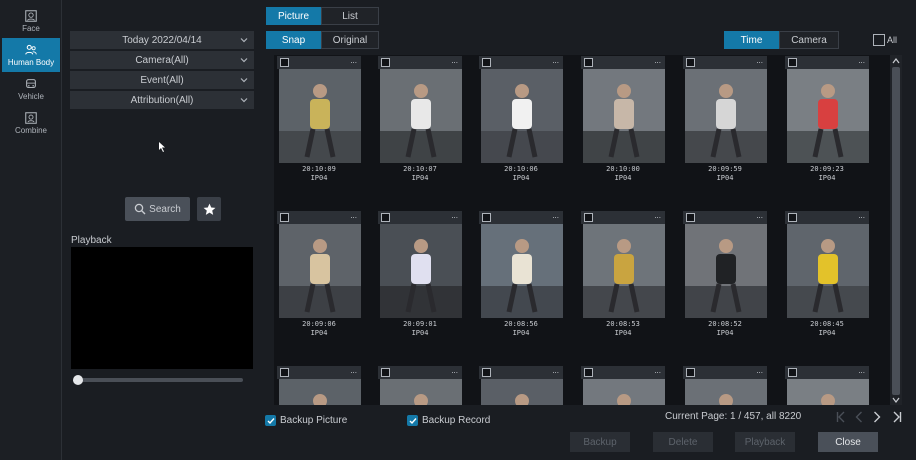 This screenshot has height=460, width=916. Describe the element at coordinates (841, 417) in the screenshot. I see `first-page-icon` at that location.